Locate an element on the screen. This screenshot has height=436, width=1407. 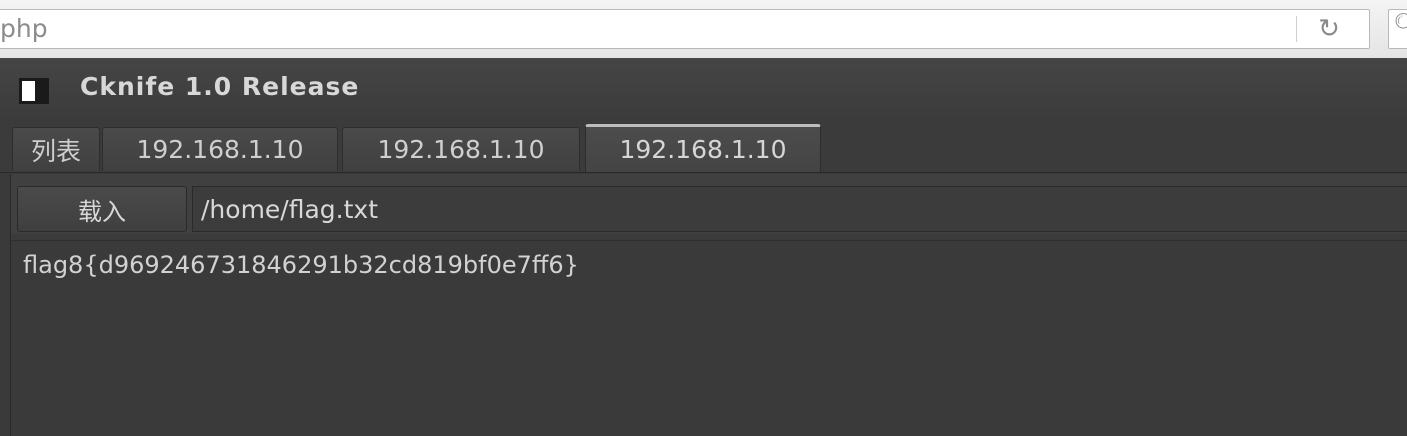
tab-list: 列表 is located at coordinates (56, 149).